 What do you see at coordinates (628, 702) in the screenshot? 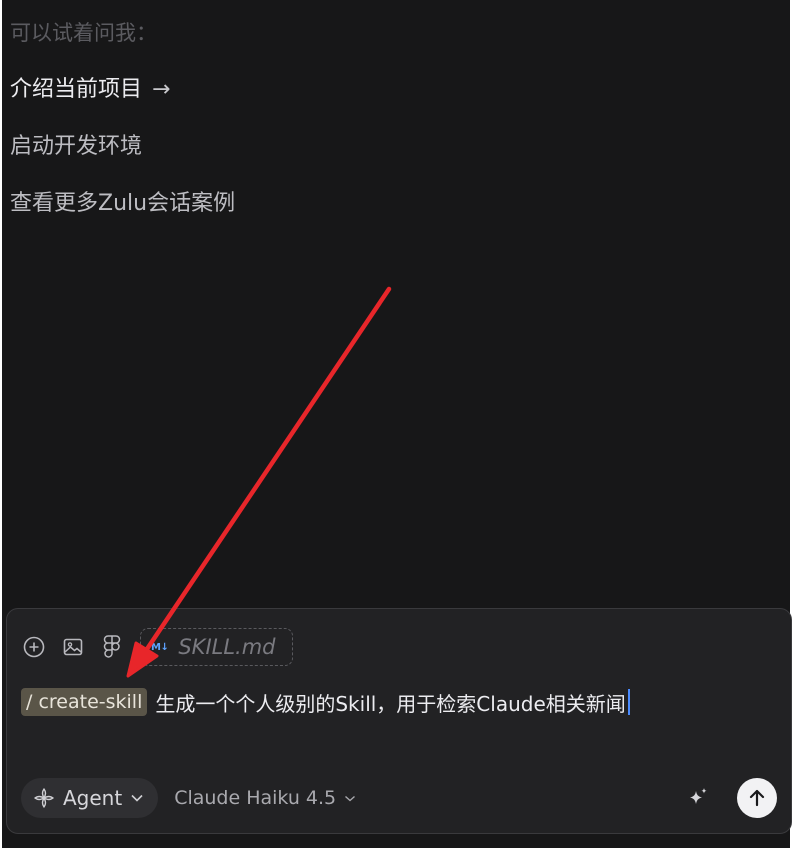
I see `text-caret` at bounding box center [628, 702].